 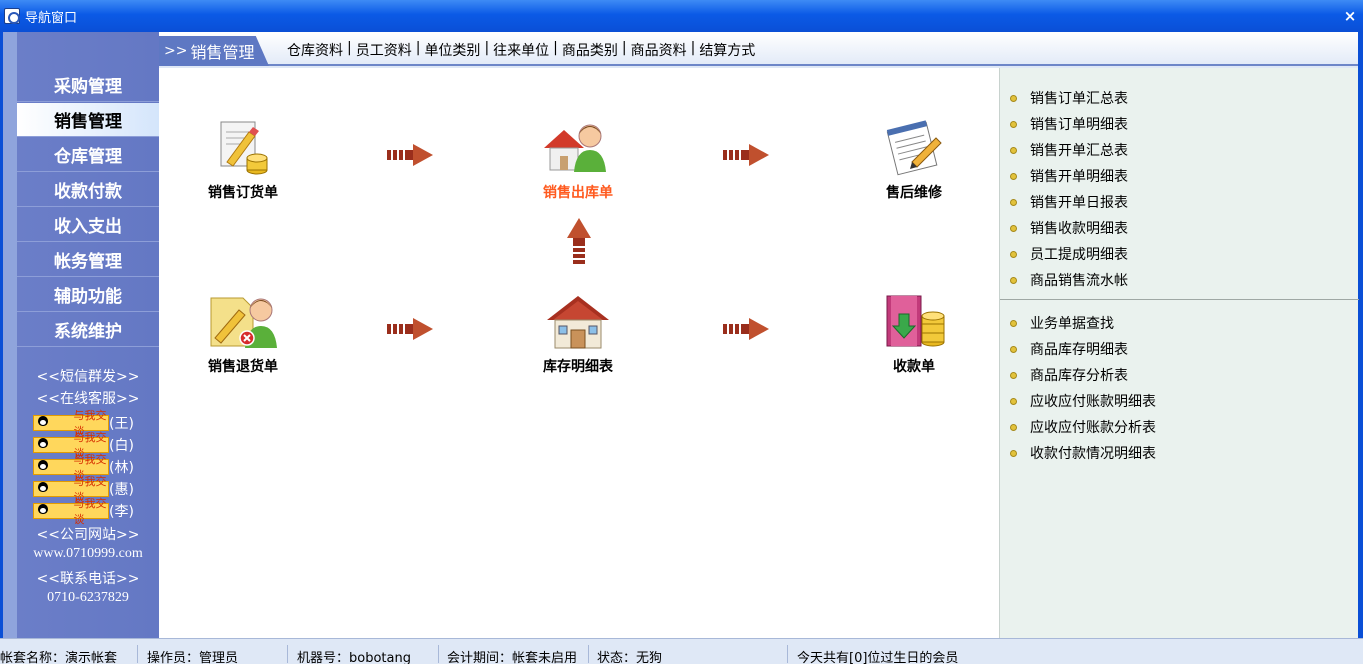 I want to click on report-item: 销售订单汇总表, so click(x=1069, y=98).